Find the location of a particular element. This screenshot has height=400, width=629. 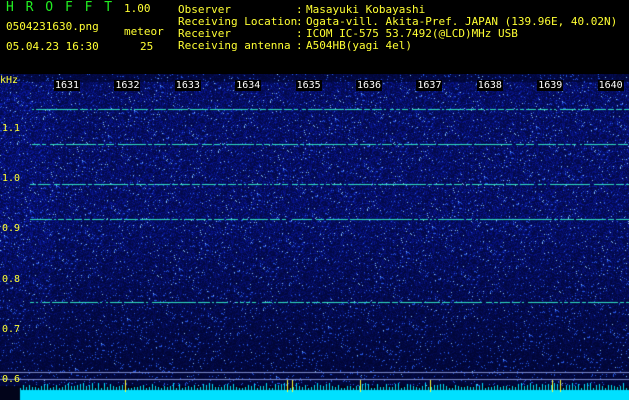

y-tick-label: 0.8 is located at coordinates (11, 279).